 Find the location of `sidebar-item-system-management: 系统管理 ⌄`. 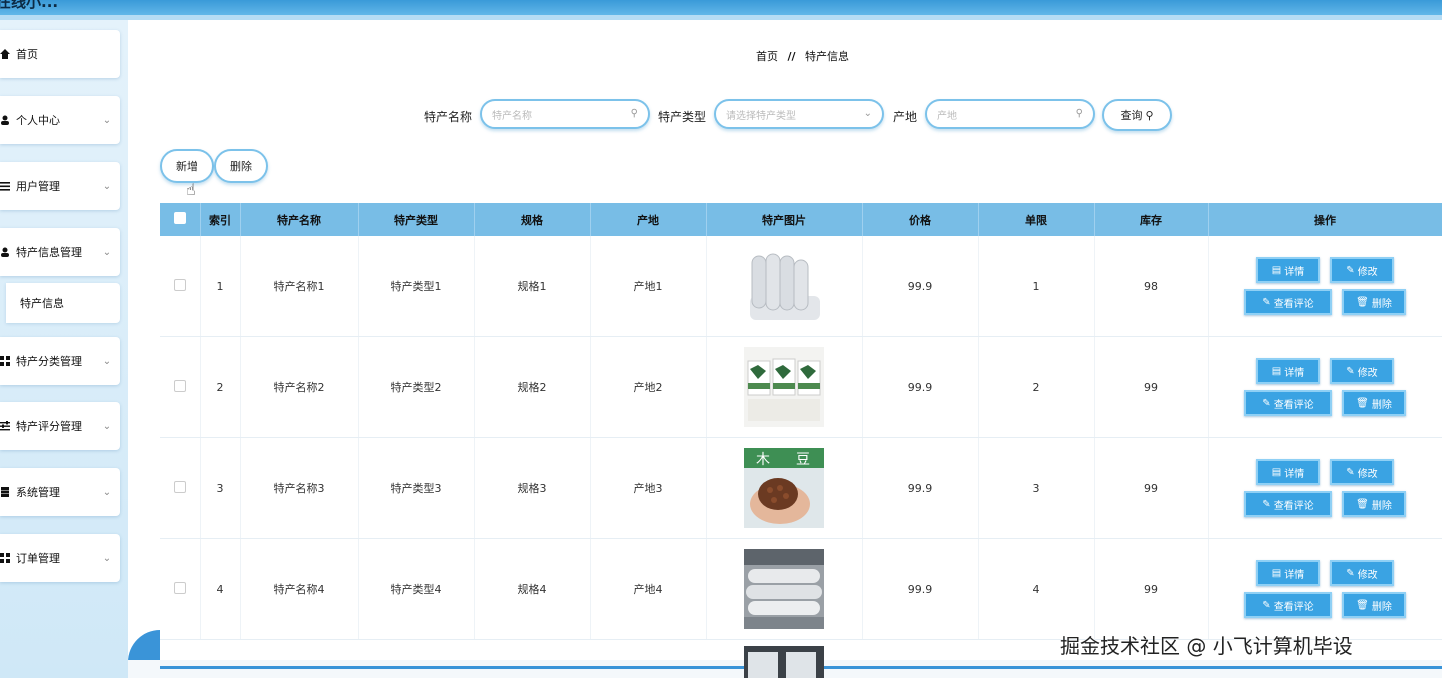

sidebar-item-system-management: 系统管理 ⌄ is located at coordinates (60, 492).